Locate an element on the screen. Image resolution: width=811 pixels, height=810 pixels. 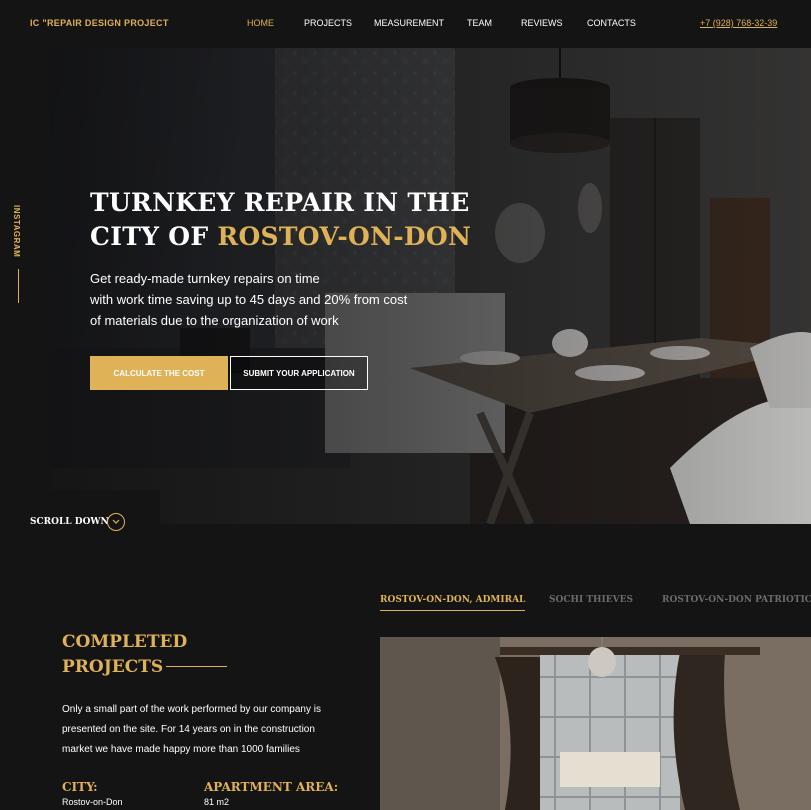
completed-projects-title: COMPLETED PROJECTS is located at coordinates (124, 655).